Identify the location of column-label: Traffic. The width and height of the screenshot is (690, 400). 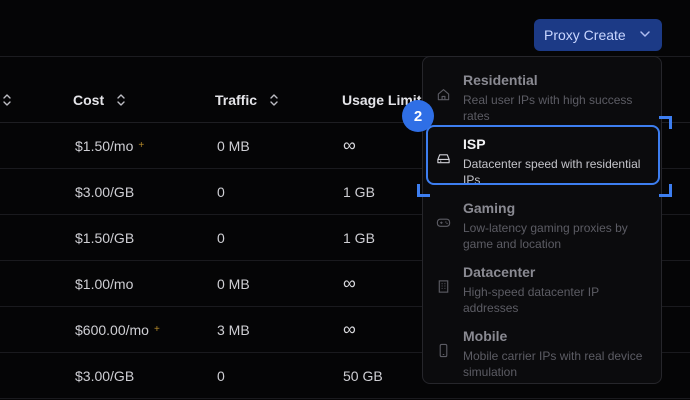
(236, 100).